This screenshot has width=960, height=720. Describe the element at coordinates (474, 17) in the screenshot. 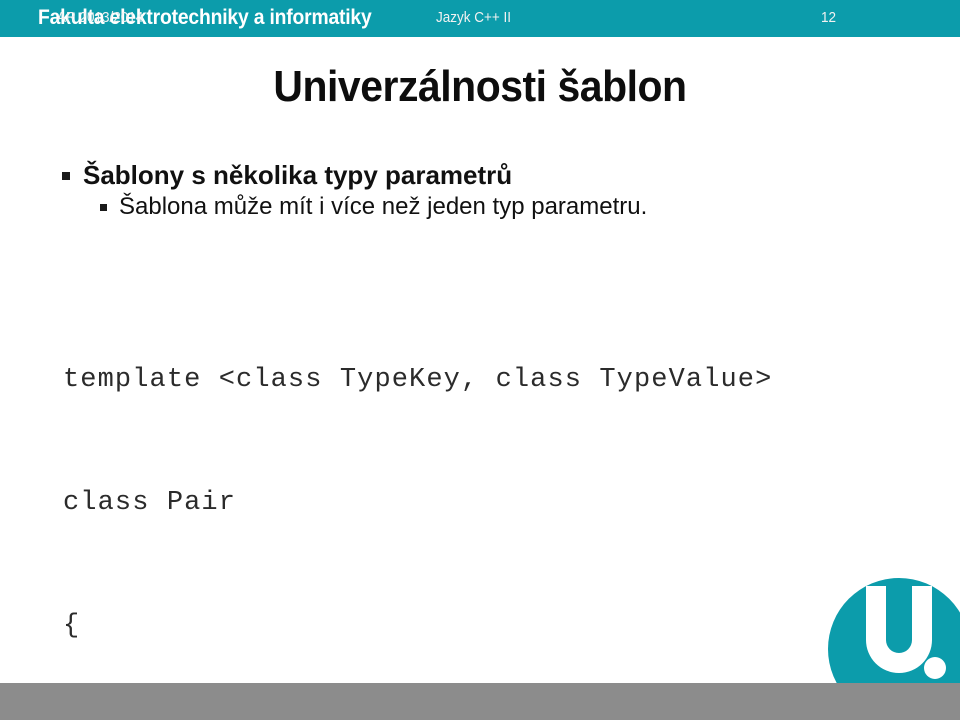

I see `footer-course-title: Jazyk C++ II` at that location.